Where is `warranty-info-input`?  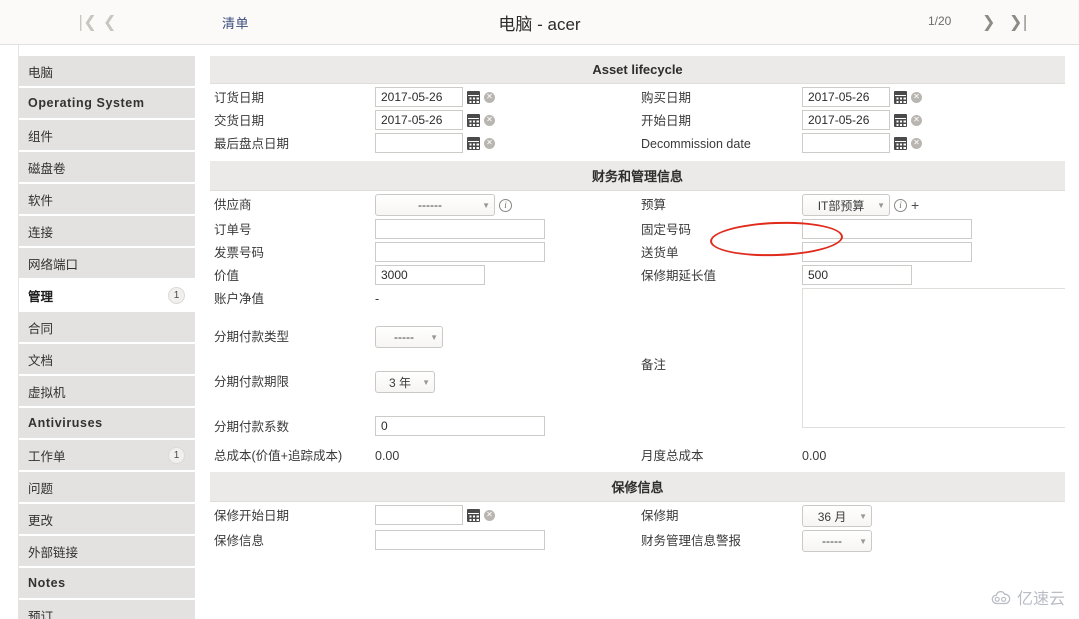 warranty-info-input is located at coordinates (460, 540).